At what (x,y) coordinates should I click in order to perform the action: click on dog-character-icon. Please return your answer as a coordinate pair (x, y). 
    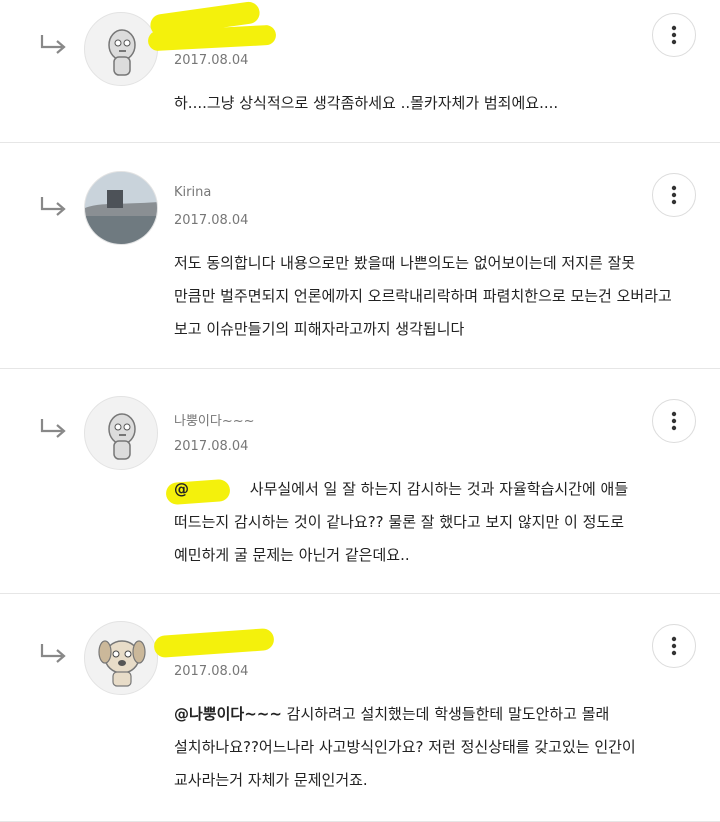
    Looking at the image, I should click on (122, 663).